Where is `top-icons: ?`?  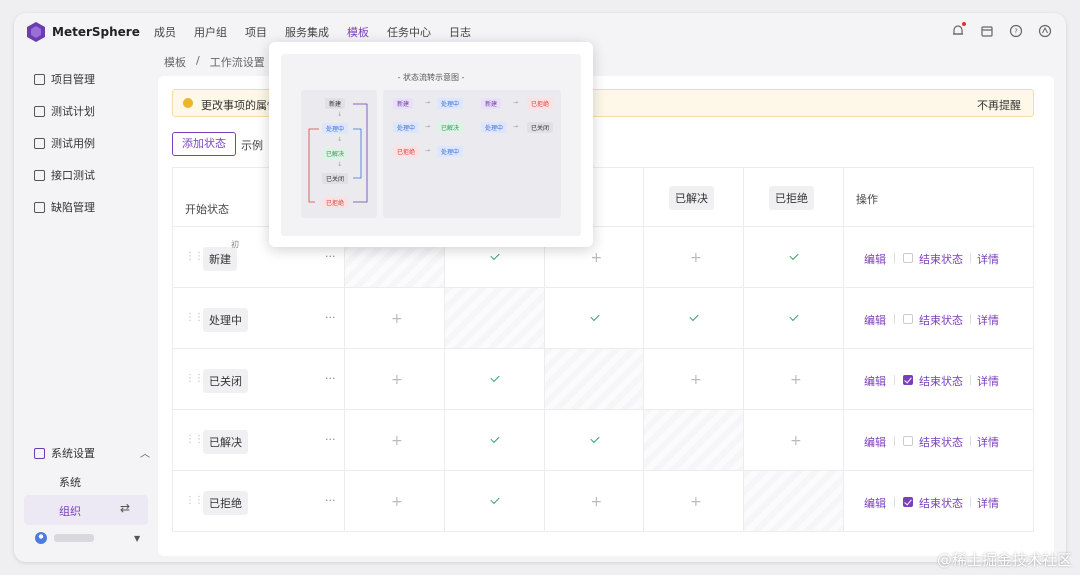
top-icons: ? is located at coordinates (1001, 30).